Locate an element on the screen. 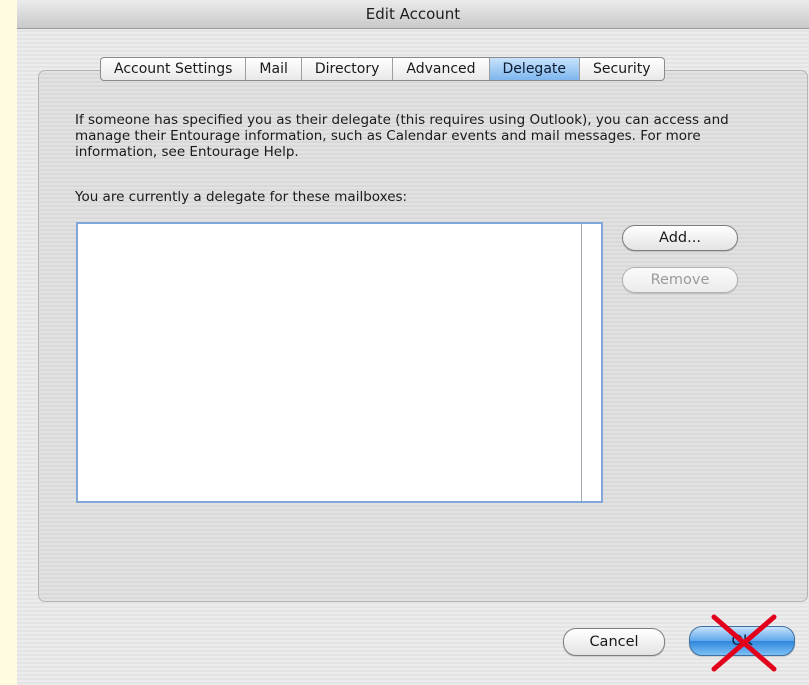  tab-advanced: Advanced is located at coordinates (441, 69).